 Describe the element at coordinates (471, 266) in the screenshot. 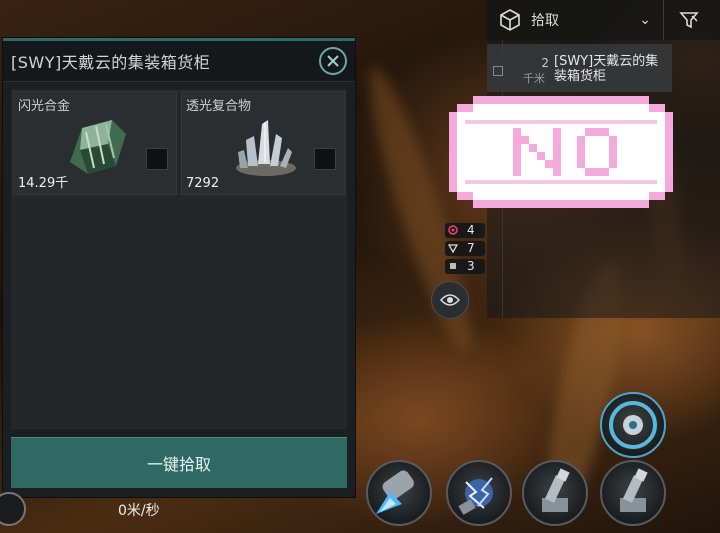

I see `counter-value: 3` at that location.